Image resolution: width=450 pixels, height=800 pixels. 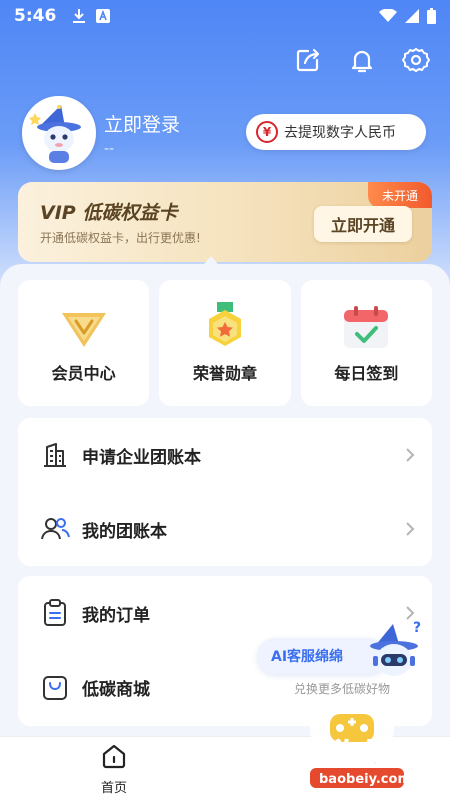 What do you see at coordinates (142, 123) in the screenshot?
I see `login-link: 立即登录` at bounding box center [142, 123].